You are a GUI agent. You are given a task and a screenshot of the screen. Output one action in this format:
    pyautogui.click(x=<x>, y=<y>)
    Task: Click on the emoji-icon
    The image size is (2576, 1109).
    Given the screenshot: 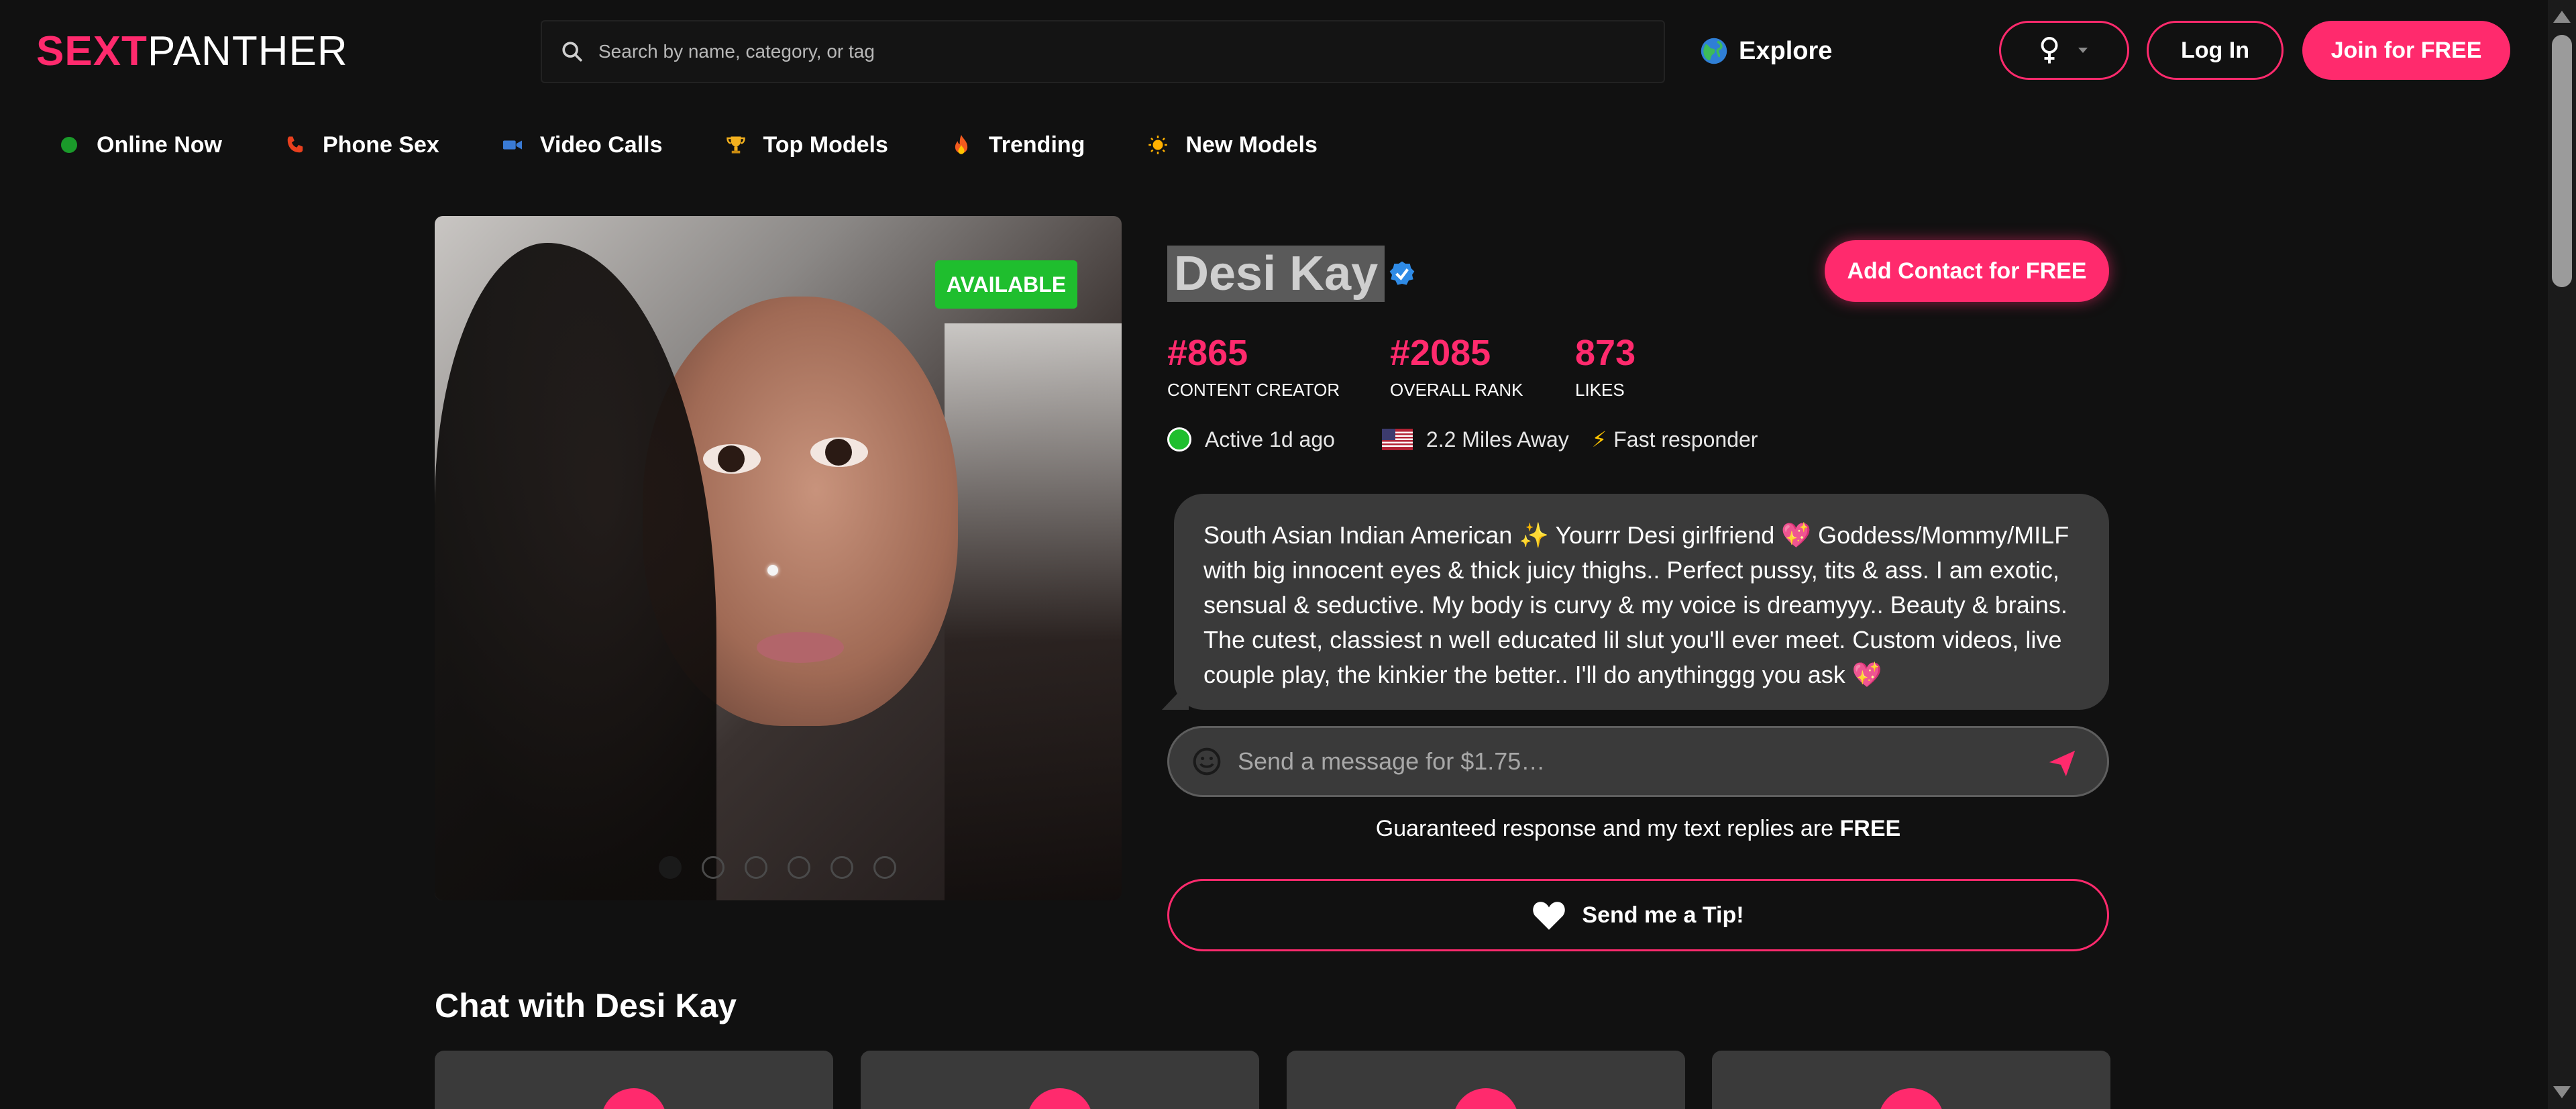 What is the action you would take?
    pyautogui.click(x=1207, y=761)
    